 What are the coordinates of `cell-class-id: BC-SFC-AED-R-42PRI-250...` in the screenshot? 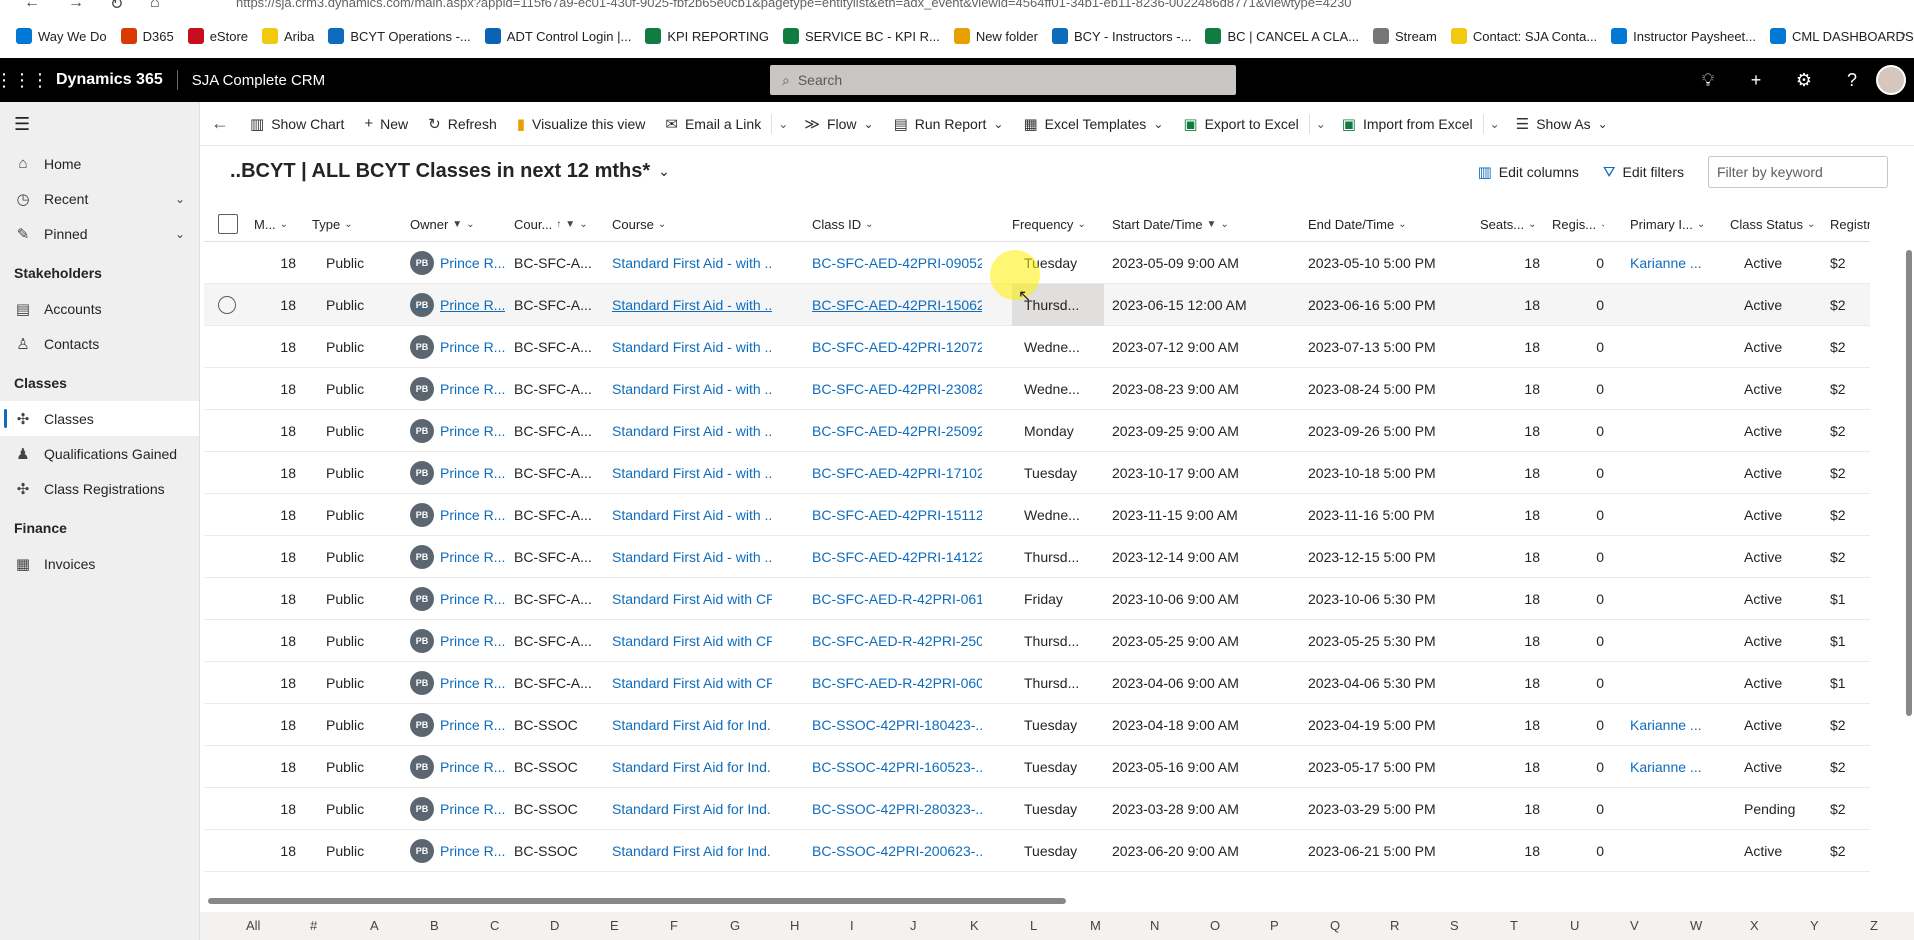 It's located at (897, 641).